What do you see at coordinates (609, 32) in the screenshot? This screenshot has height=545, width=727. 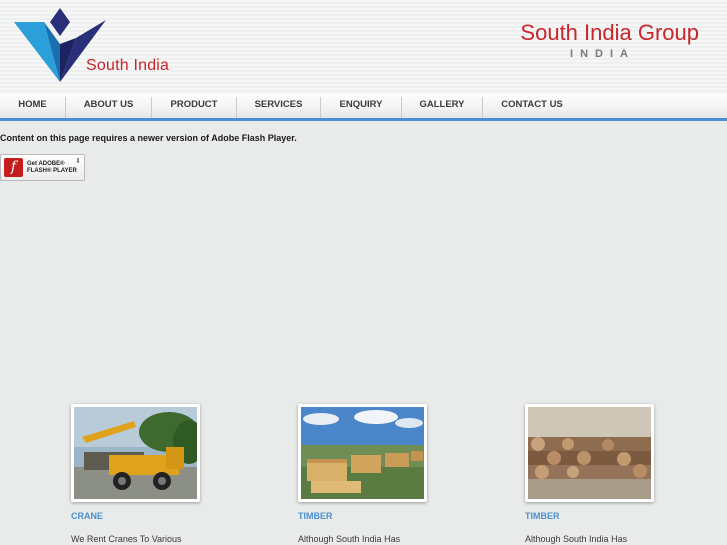 I see `brand-title: South India Group` at bounding box center [609, 32].